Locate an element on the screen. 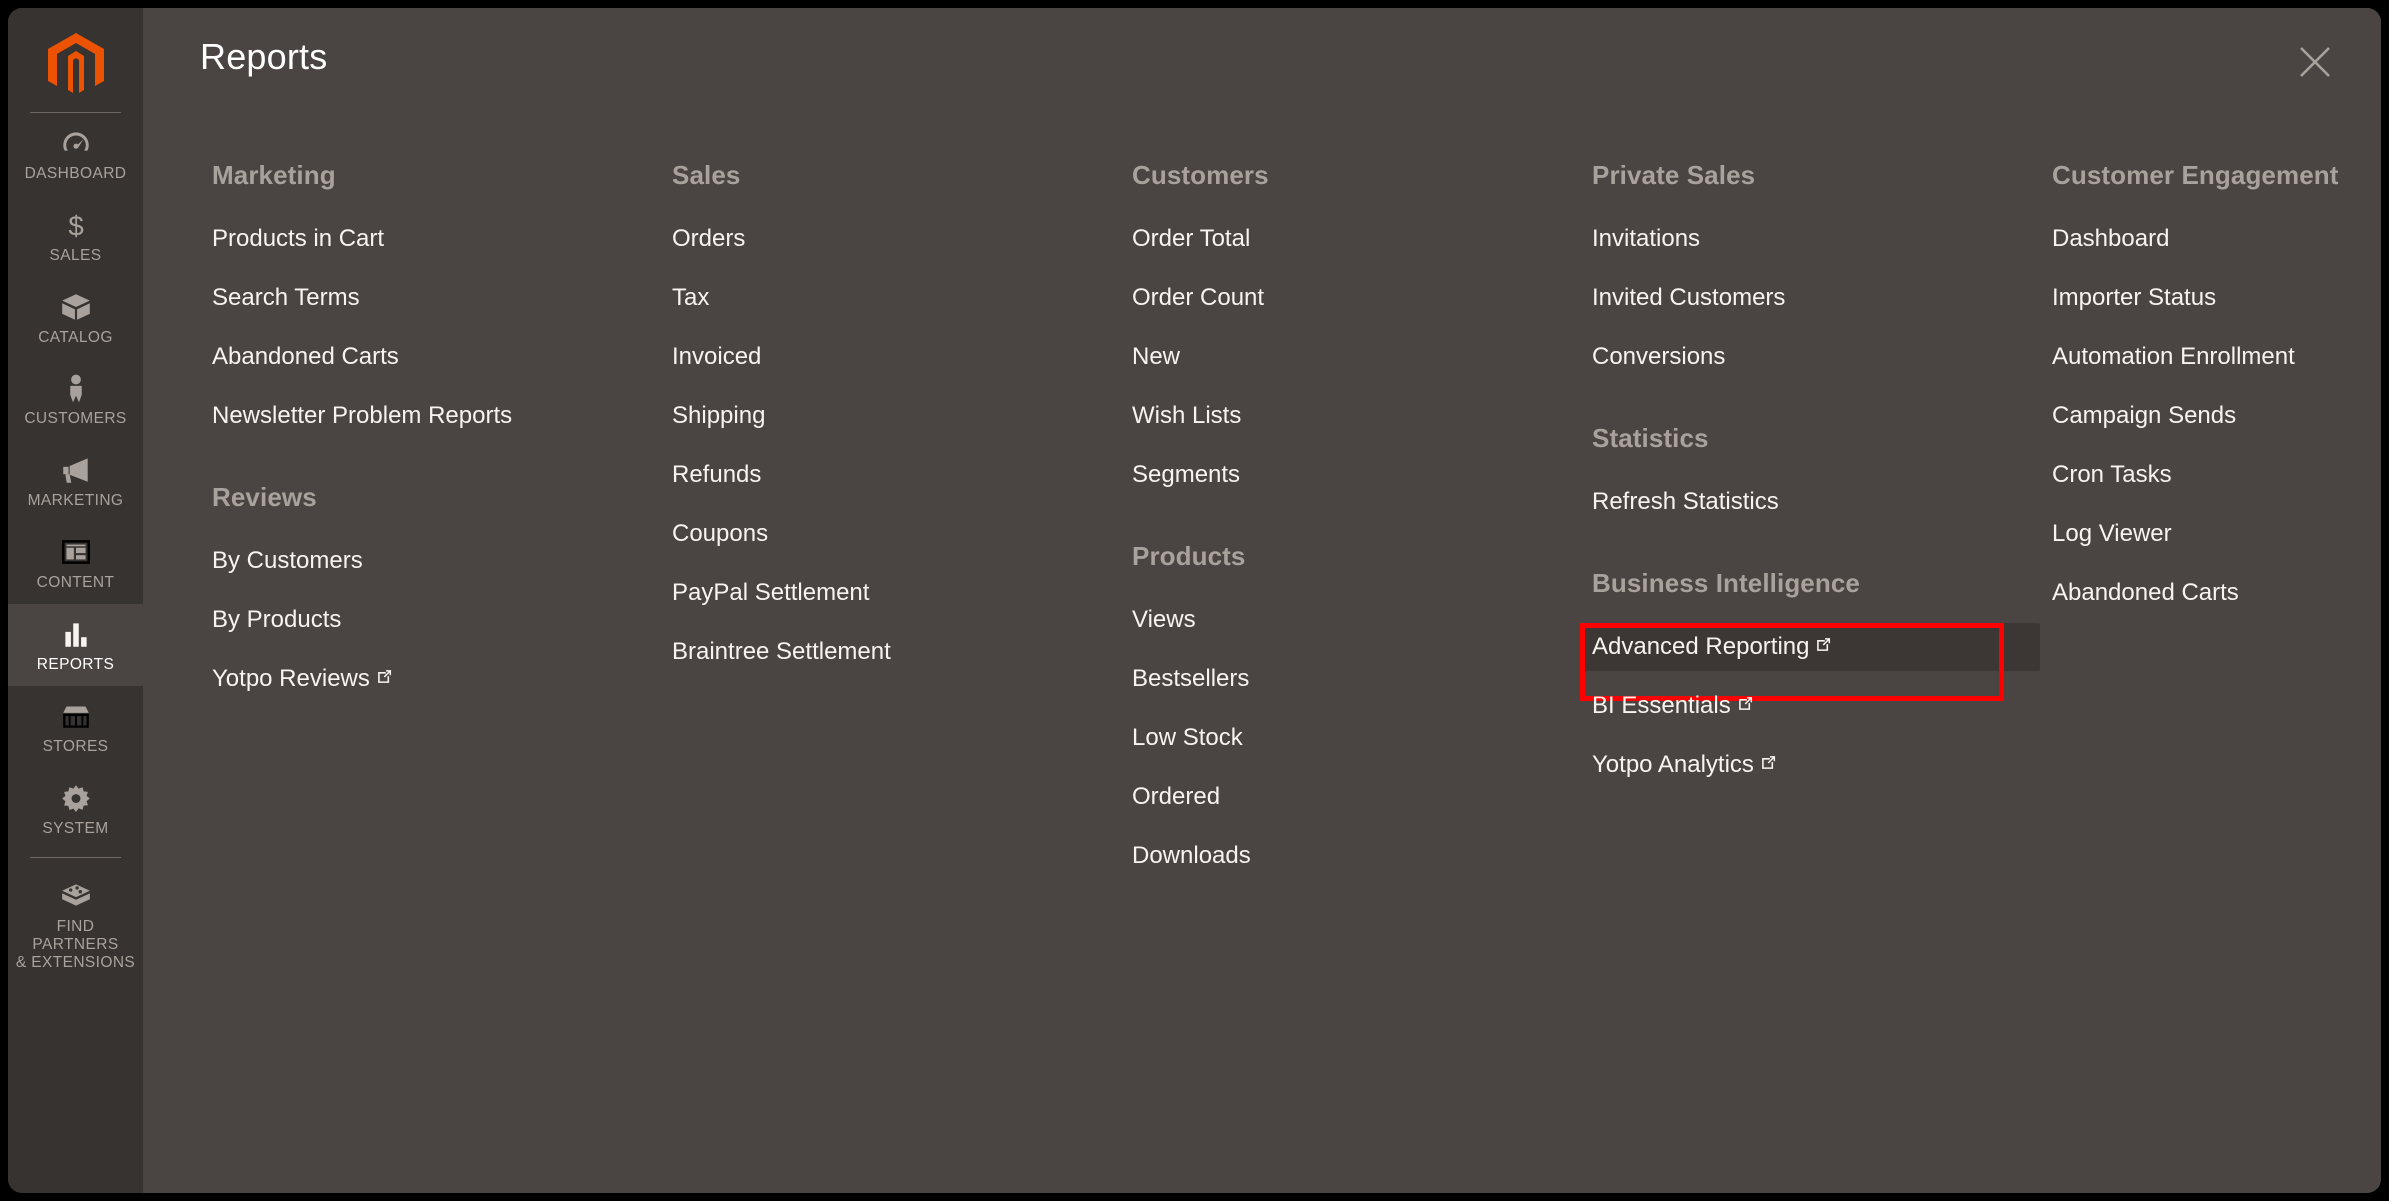 Image resolution: width=2389 pixels, height=1201 pixels. menu-link-paypal-settlement: PayPal Settlement is located at coordinates (890, 593).